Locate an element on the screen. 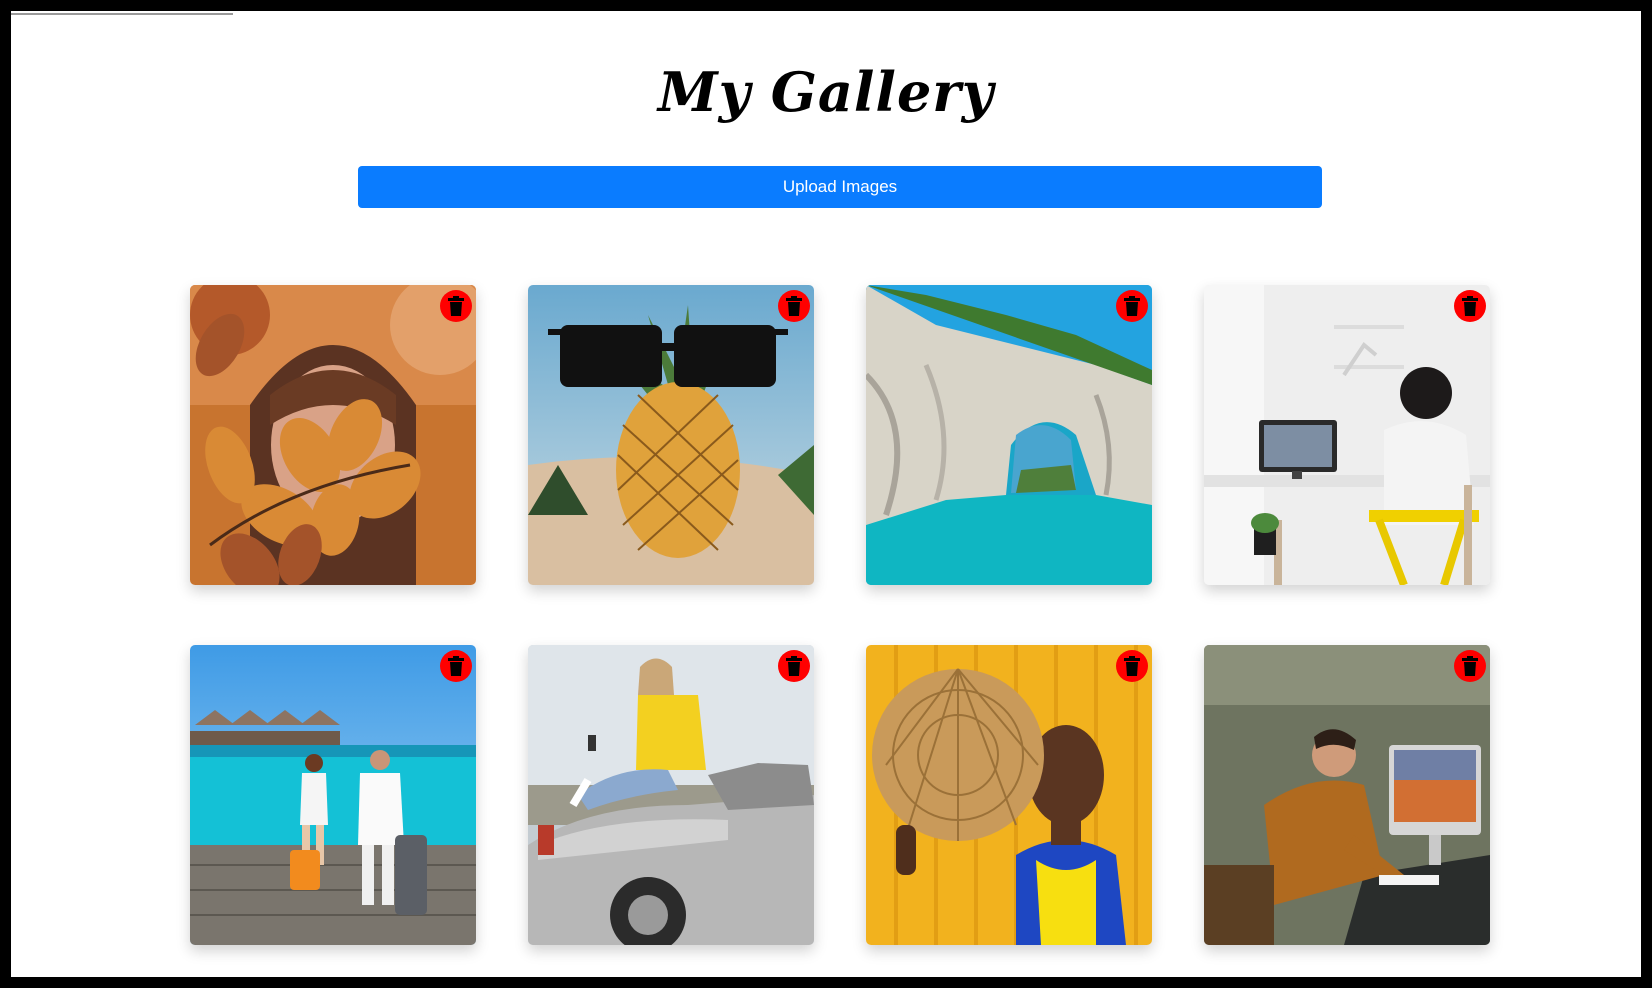 This screenshot has width=1652, height=988. photo-person-at-computer-desk is located at coordinates (1347, 435).